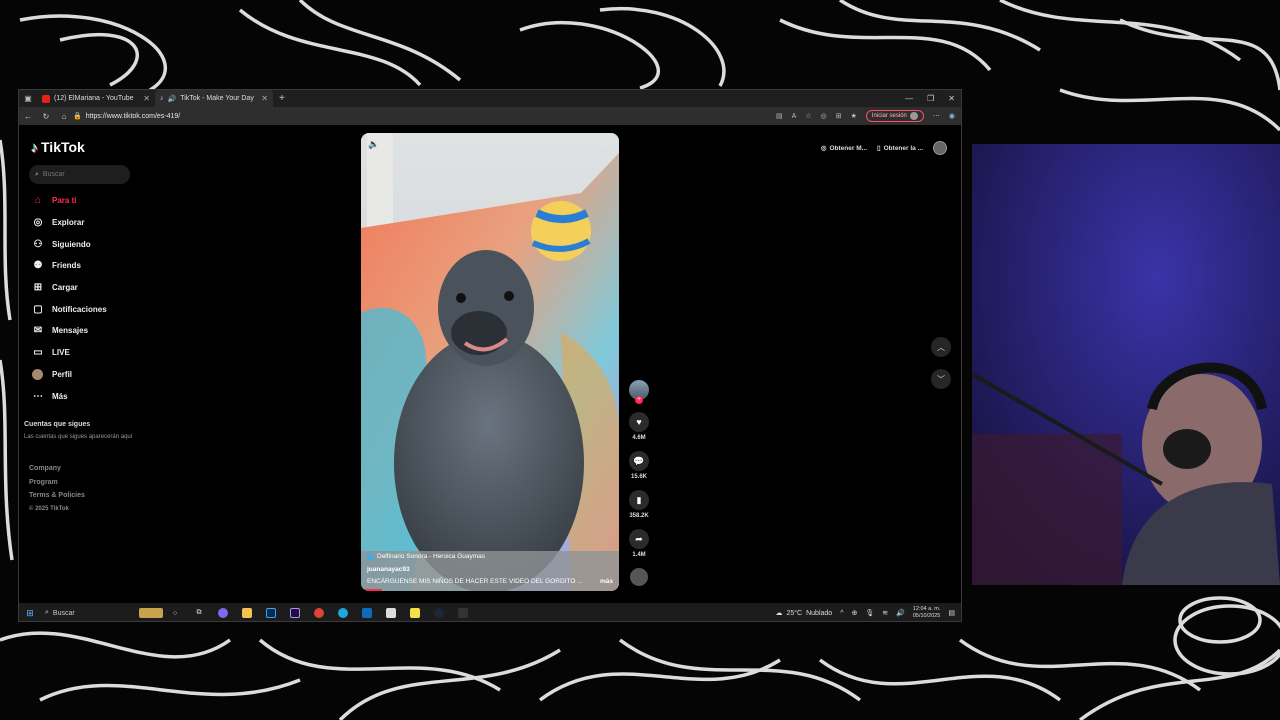 Image resolution: width=1280 pixels, height=720 pixels. What do you see at coordinates (926, 616) in the screenshot?
I see `clock-date: 05/10/2025` at bounding box center [926, 616].